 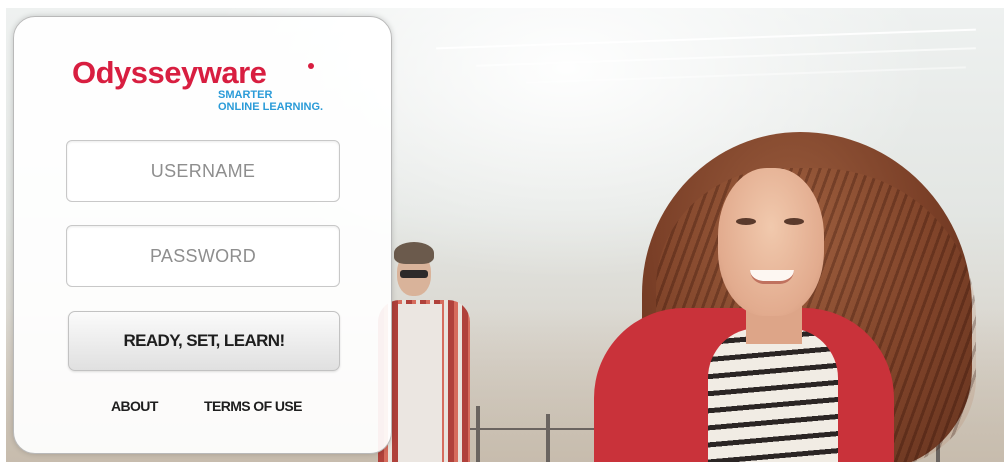 I want to click on background-man-tee, so click(x=420, y=383).